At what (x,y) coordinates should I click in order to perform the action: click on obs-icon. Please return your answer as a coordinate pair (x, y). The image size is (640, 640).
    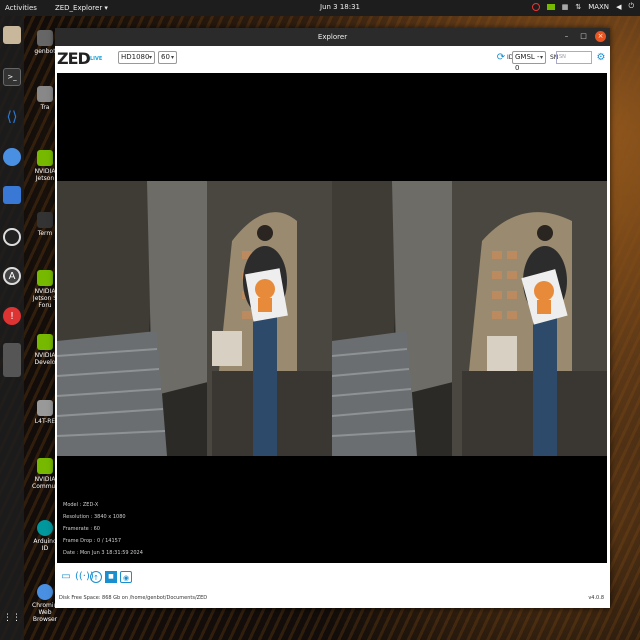
    Looking at the image, I should click on (12, 237).